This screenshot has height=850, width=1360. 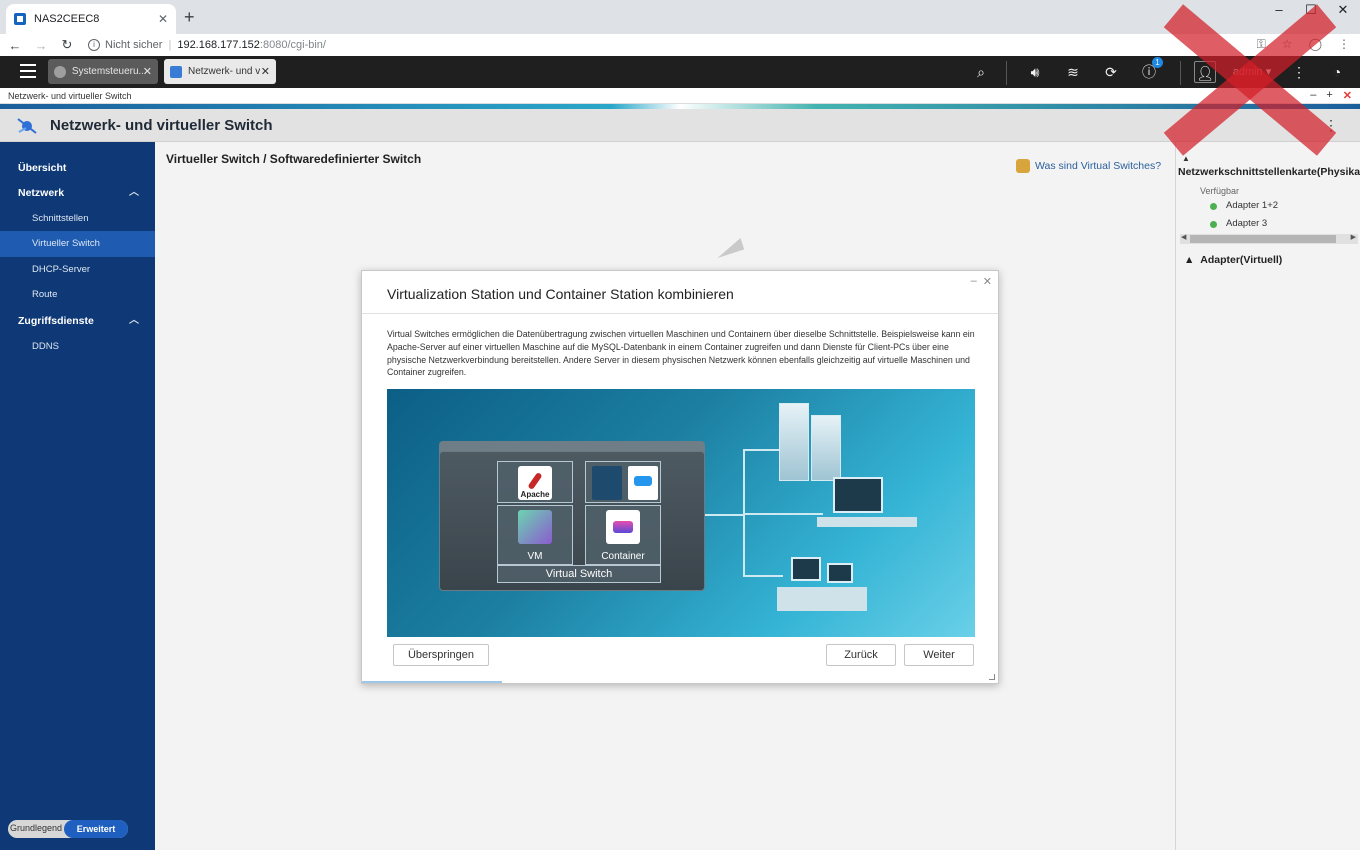 What do you see at coordinates (623, 482) in the screenshot?
I see `mysql-docker-block` at bounding box center [623, 482].